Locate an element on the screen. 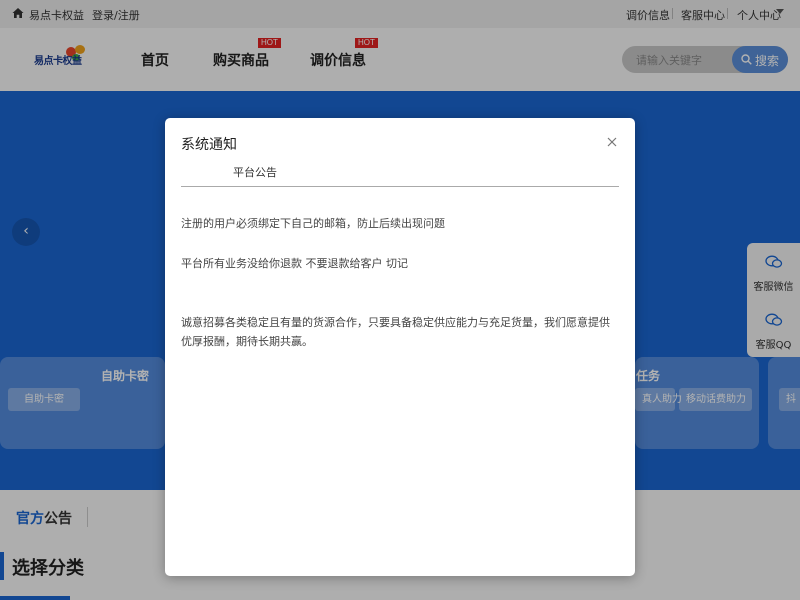  tab-divider is located at coordinates (400, 186).